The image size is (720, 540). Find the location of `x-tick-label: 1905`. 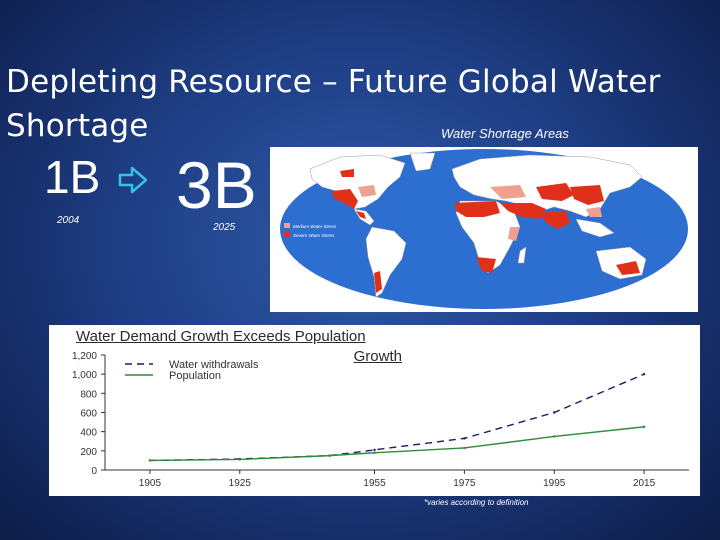

x-tick-label: 1905 is located at coordinates (150, 483).